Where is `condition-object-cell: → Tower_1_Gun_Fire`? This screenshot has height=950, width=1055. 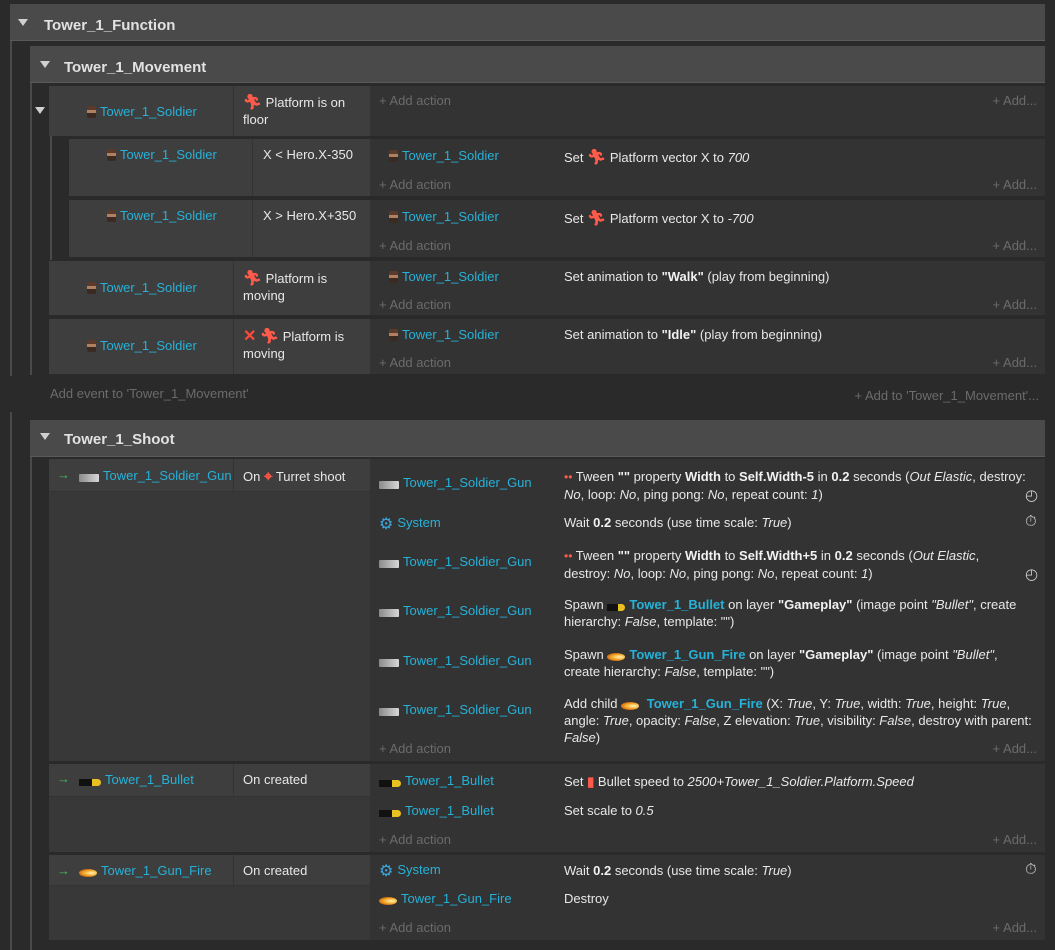
condition-object-cell: → Tower_1_Gun_Fire is located at coordinates (141, 870).